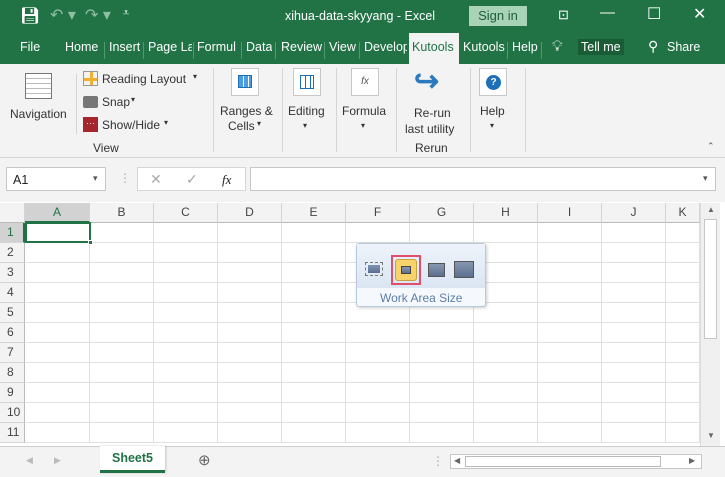 This screenshot has height=477, width=725. What do you see at coordinates (563, 15) in the screenshot?
I see `ribbon-display-icon: ⊡` at bounding box center [563, 15].